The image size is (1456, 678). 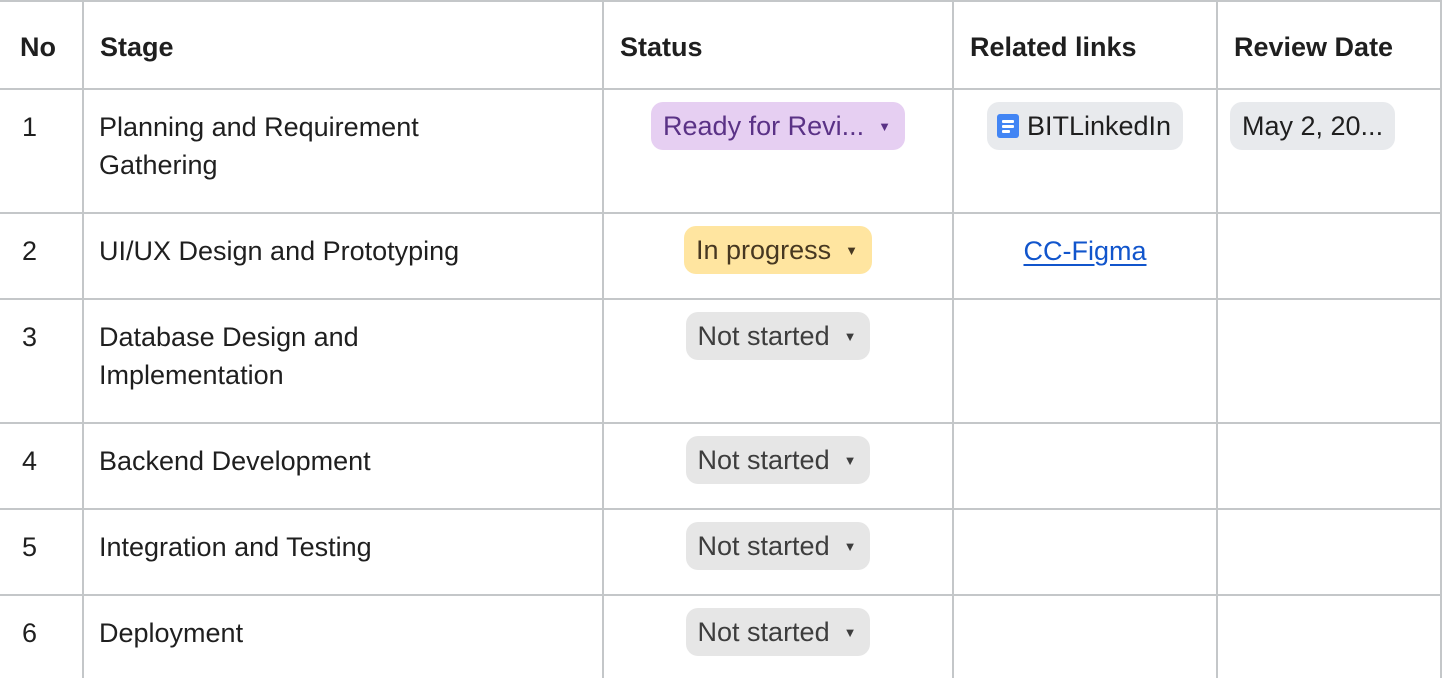 What do you see at coordinates (343, 636) in the screenshot?
I see `stage-cell: Deployment` at bounding box center [343, 636].